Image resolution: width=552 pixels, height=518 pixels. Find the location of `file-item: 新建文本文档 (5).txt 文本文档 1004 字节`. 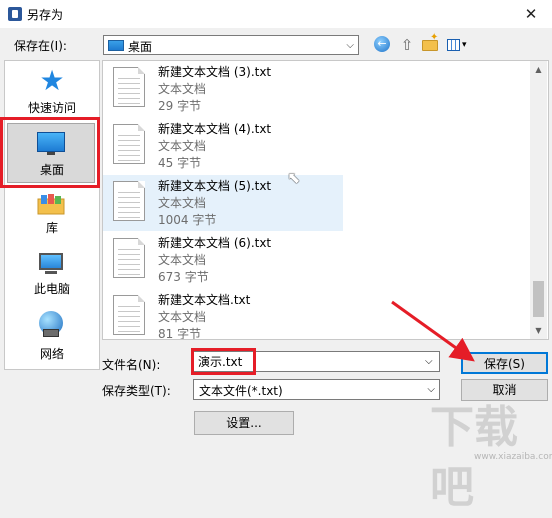

file-item: 新建文本文档 (5).txt 文本文档 1004 字节 is located at coordinates (223, 203).